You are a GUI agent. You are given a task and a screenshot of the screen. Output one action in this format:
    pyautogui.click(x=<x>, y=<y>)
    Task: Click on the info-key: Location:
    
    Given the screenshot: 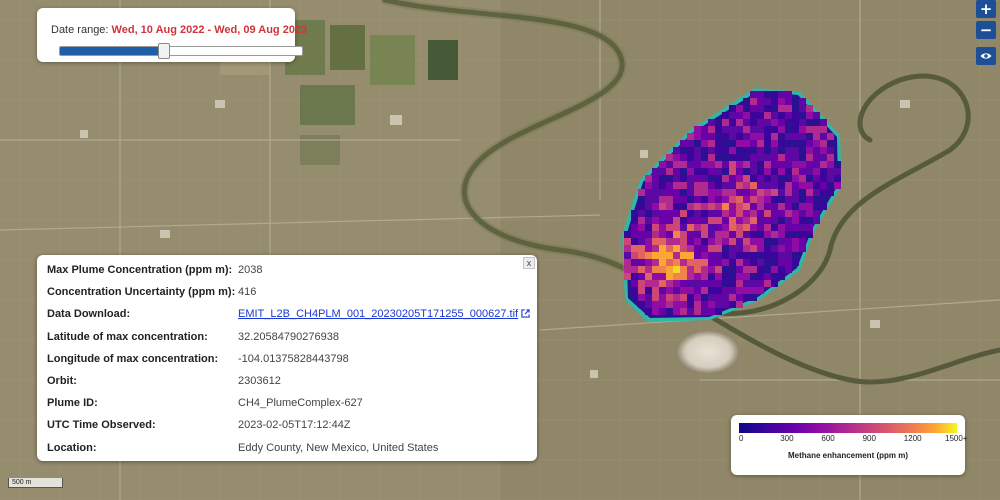 What is the action you would take?
    pyautogui.click(x=72, y=447)
    